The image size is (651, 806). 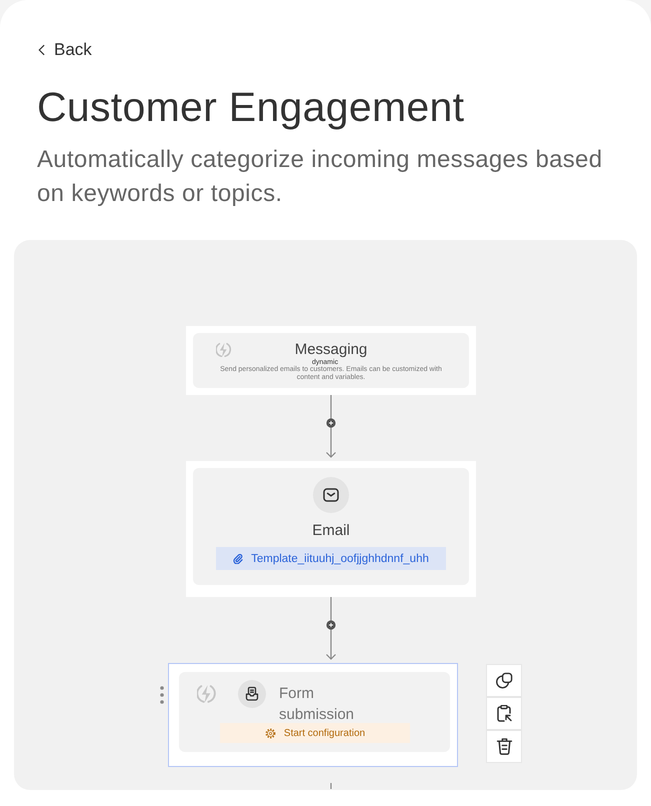 I want to click on gear-icon, so click(x=270, y=733).